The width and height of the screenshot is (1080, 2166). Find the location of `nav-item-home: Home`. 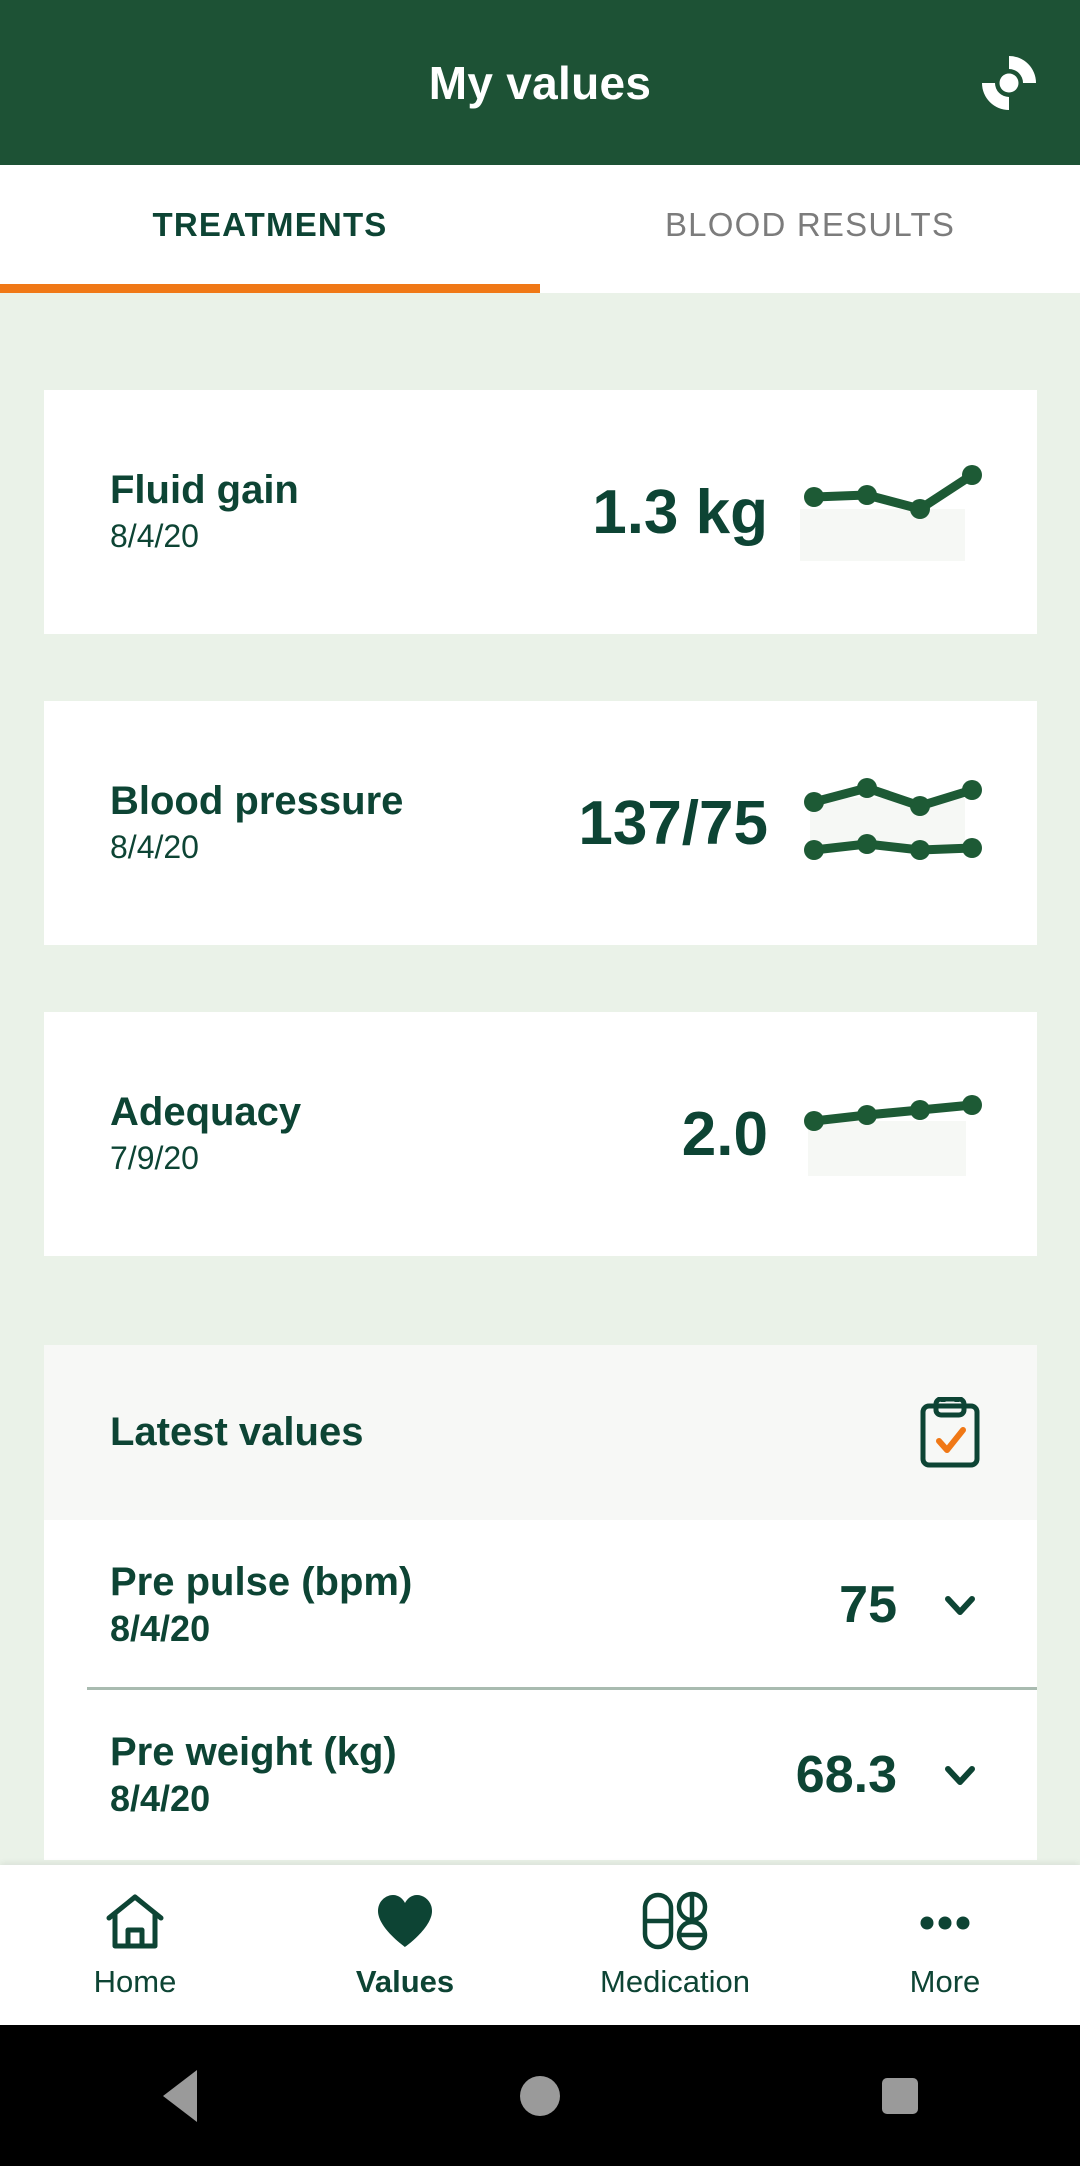

nav-item-home: Home is located at coordinates (135, 1945).